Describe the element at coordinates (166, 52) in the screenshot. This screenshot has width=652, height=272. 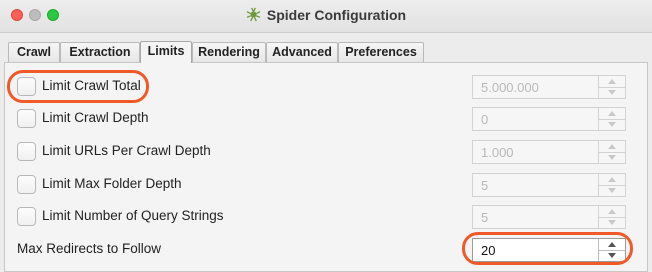
I see `tab-limits: Limits` at that location.